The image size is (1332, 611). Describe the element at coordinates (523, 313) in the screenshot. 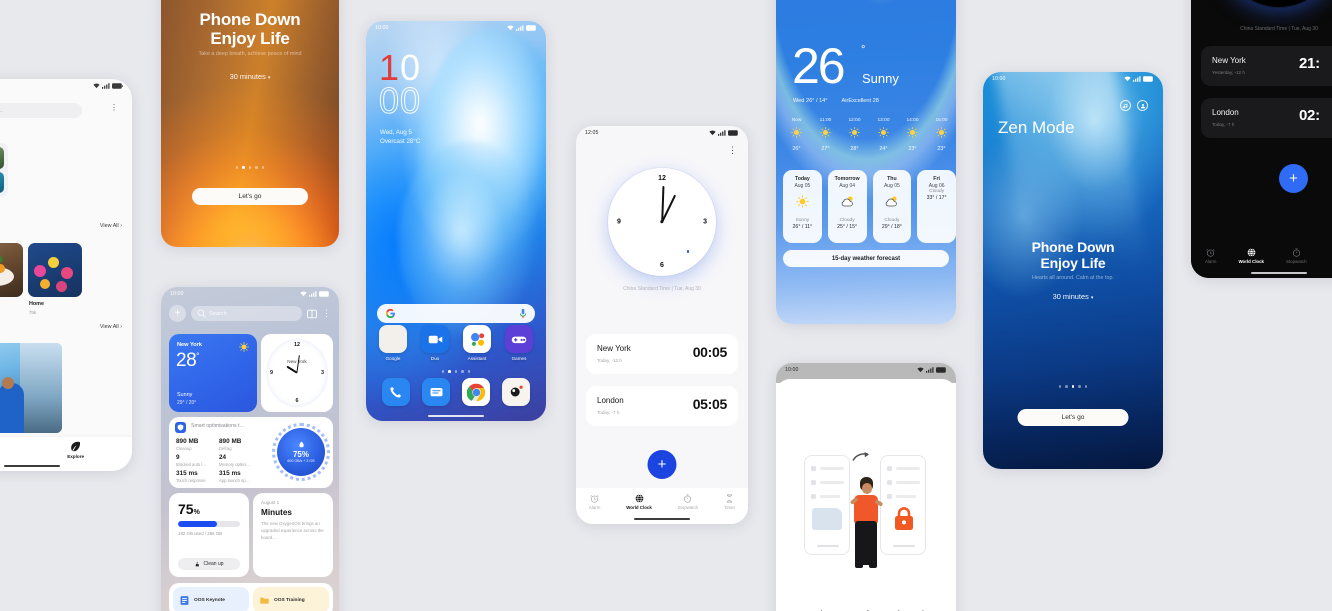

I see `microphone-icon` at that location.